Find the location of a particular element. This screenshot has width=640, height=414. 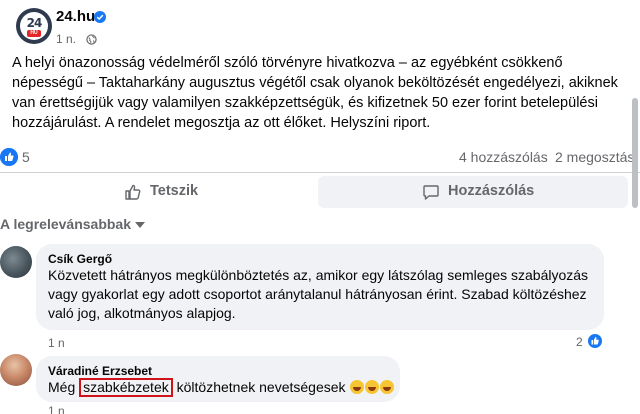

comment-reaction-count: 2 is located at coordinates (579, 342).